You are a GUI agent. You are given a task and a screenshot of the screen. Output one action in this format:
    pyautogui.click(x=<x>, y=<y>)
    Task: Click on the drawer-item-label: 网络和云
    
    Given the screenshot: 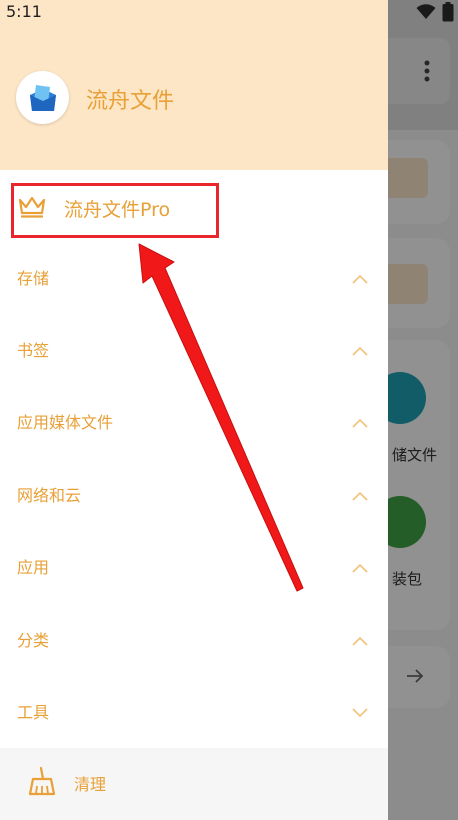 What is the action you would take?
    pyautogui.click(x=49, y=495)
    